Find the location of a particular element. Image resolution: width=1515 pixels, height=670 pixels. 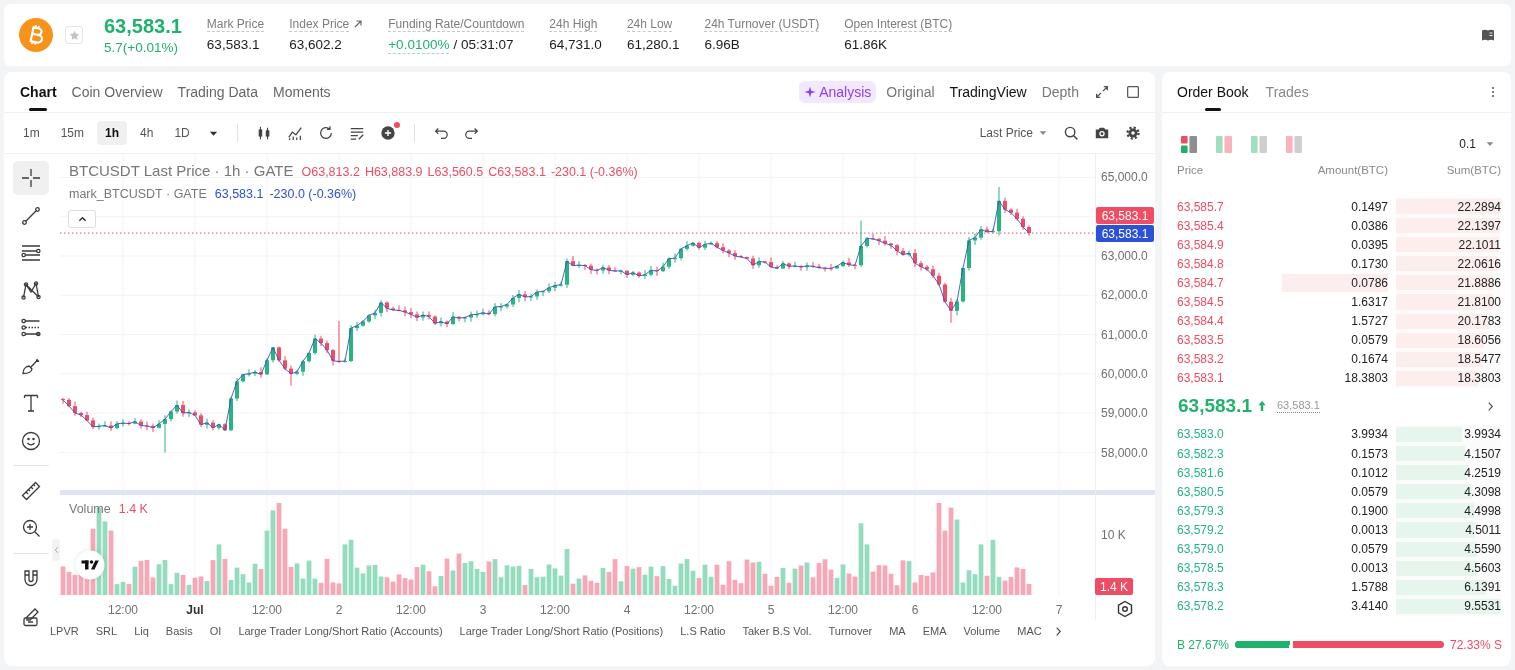

chart-logo-icon is located at coordinates (90, 565).